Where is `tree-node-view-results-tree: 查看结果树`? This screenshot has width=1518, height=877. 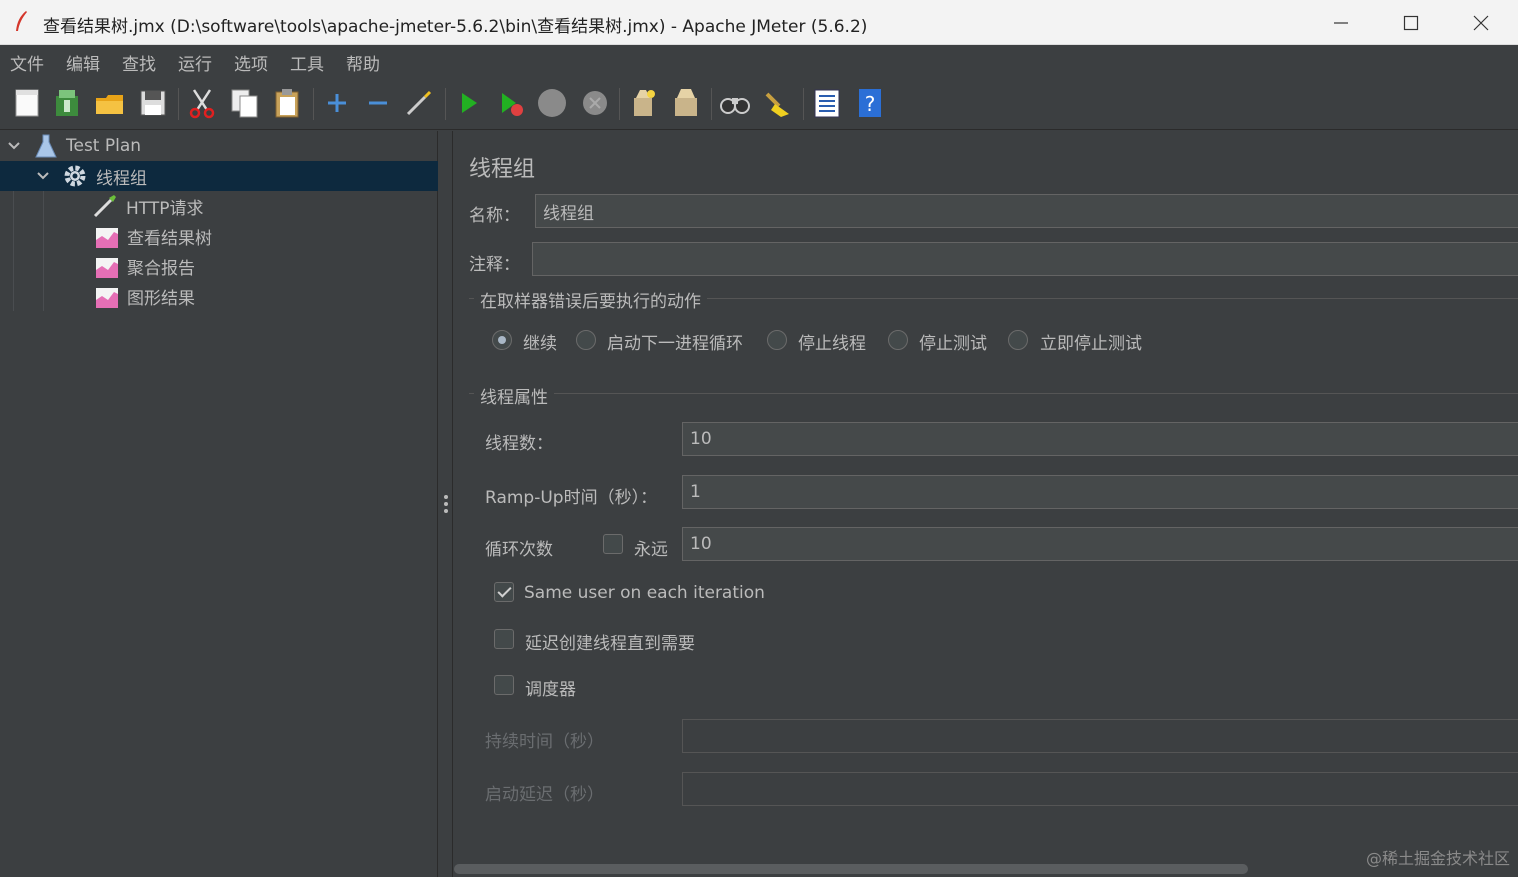
tree-node-view-results-tree: 查看结果树 is located at coordinates (219, 236).